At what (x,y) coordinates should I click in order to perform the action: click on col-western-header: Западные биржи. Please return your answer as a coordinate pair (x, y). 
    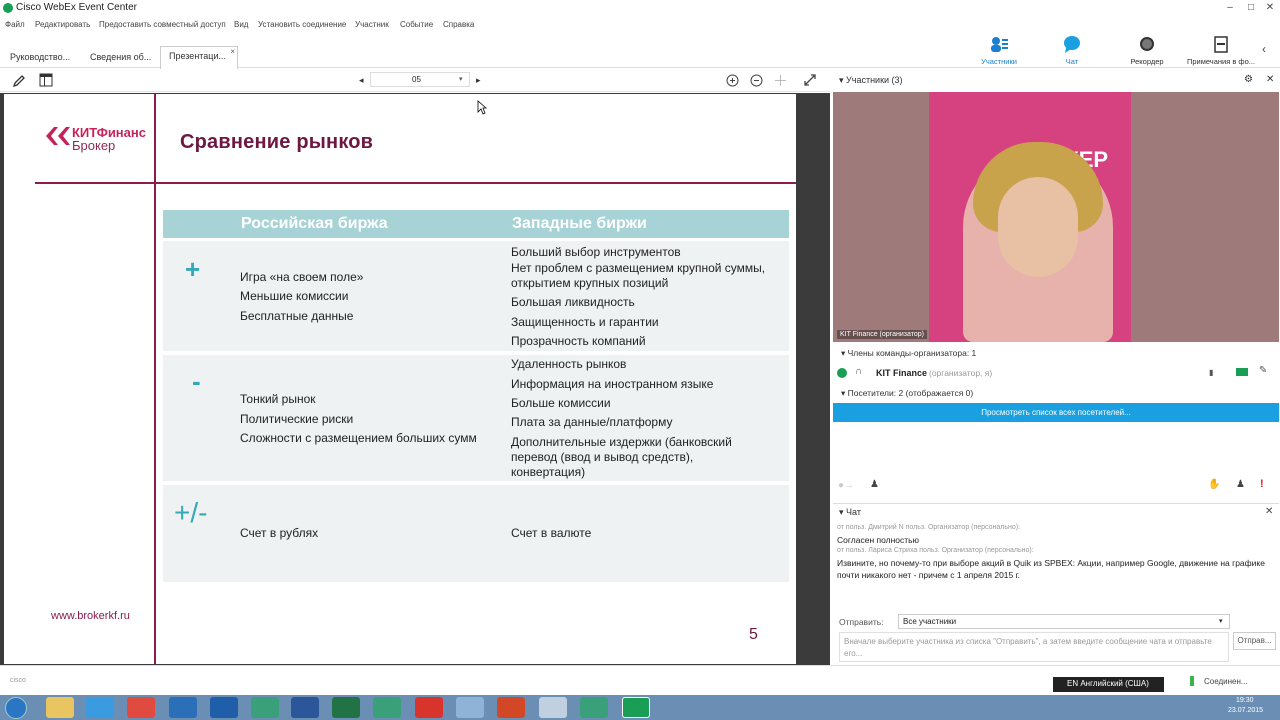
    Looking at the image, I should click on (579, 223).